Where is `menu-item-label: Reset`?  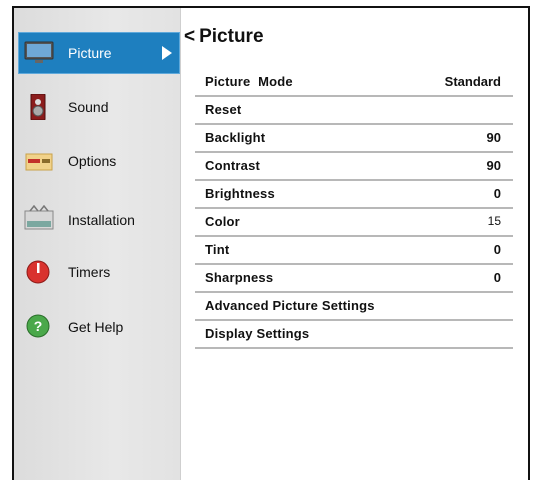
menu-item-label: Reset is located at coordinates (223, 109).